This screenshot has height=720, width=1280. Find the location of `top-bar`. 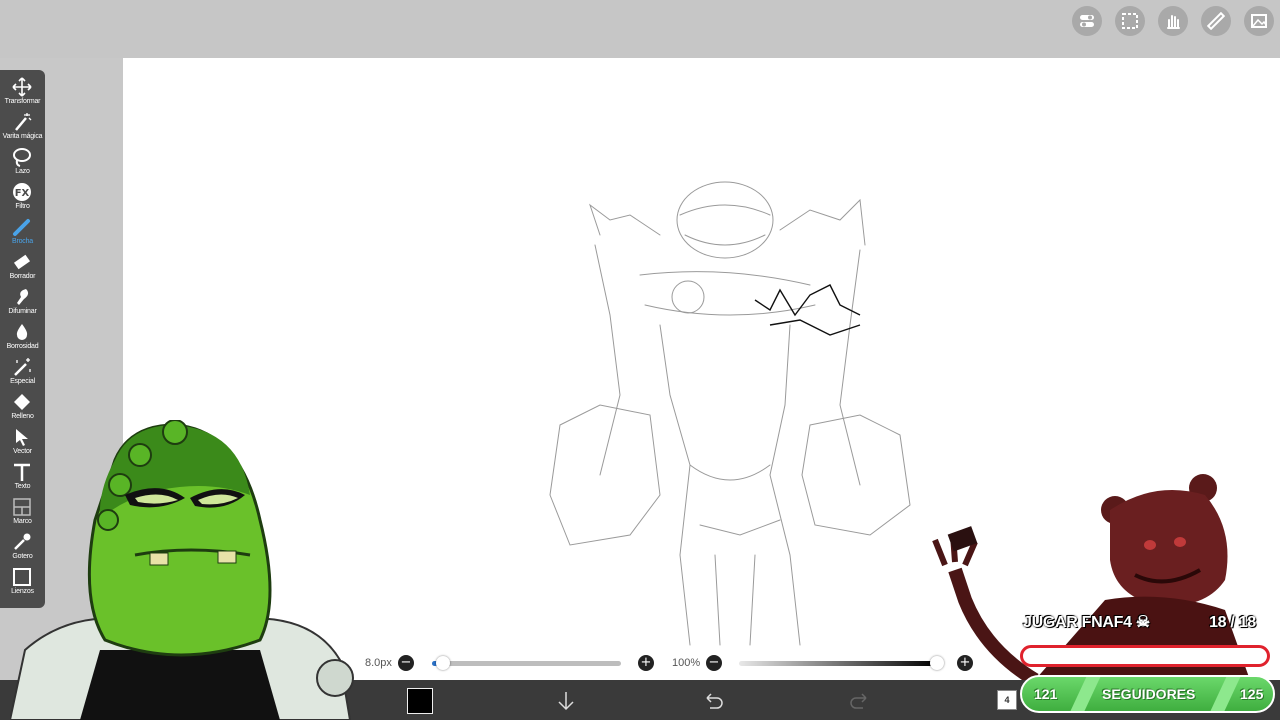

top-bar is located at coordinates (640, 29).